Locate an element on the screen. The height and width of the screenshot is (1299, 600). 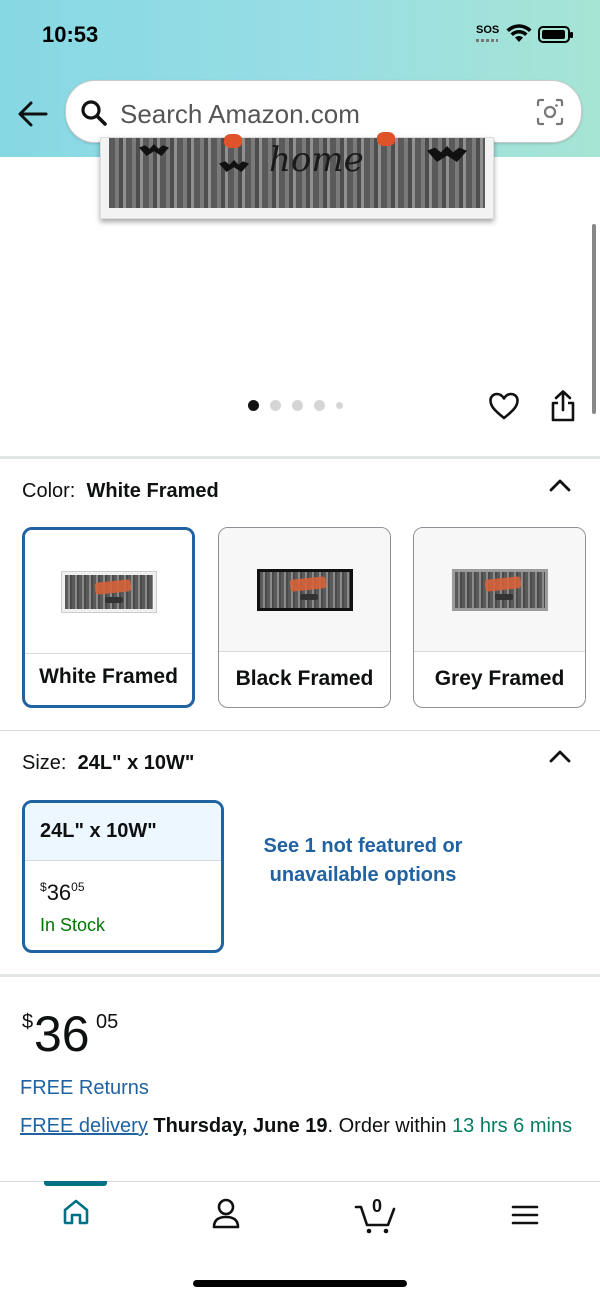
size-option-label: 24L" x 10W" is located at coordinates (123, 832).